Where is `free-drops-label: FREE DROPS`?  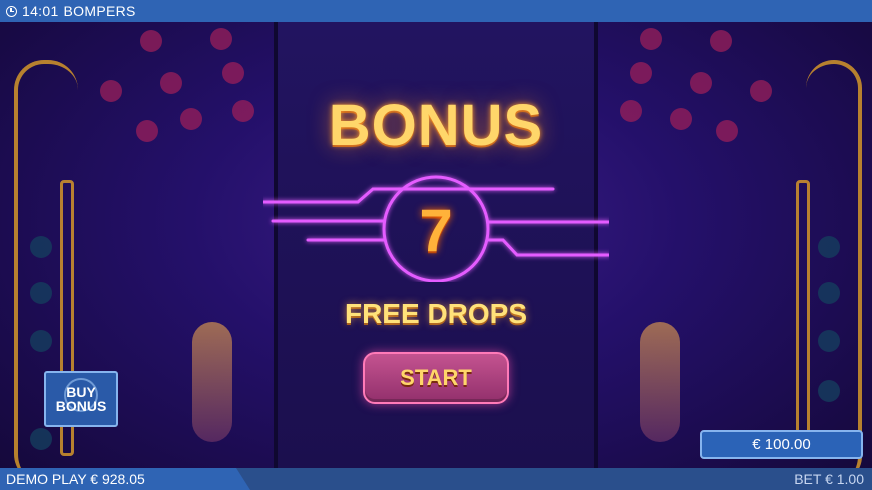 free-drops-label: FREE DROPS is located at coordinates (436, 313).